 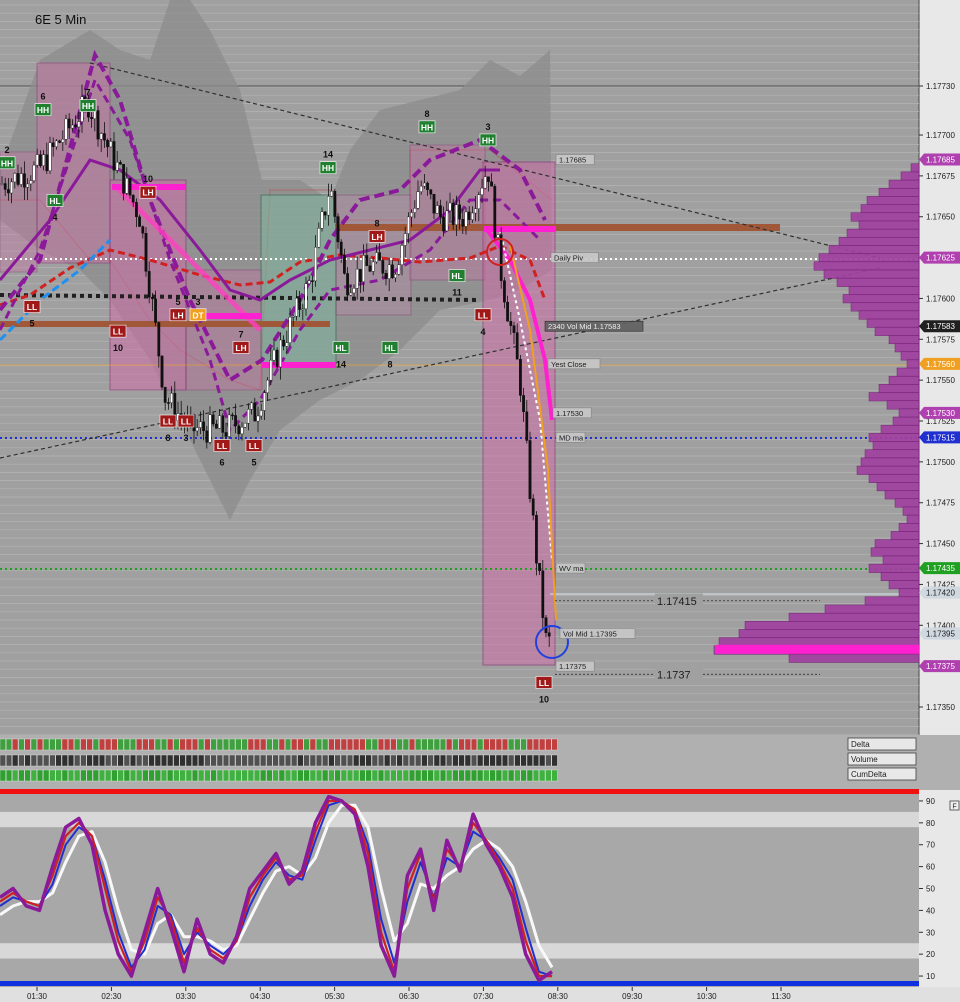 I want to click on panel-label-delta: Delta, so click(x=882, y=744).